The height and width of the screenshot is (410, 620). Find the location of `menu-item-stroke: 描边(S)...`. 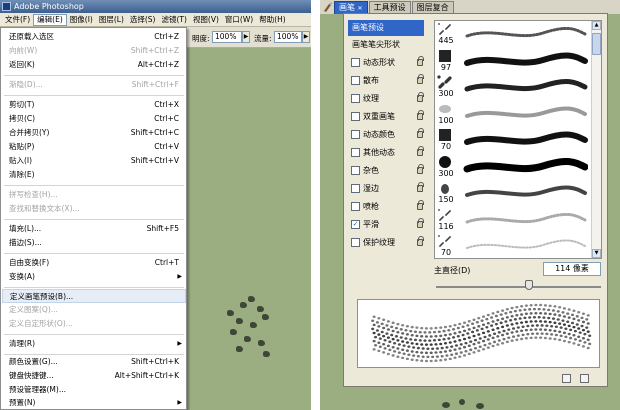

menu-item-stroke: 描边(S)... is located at coordinates (94, 243).